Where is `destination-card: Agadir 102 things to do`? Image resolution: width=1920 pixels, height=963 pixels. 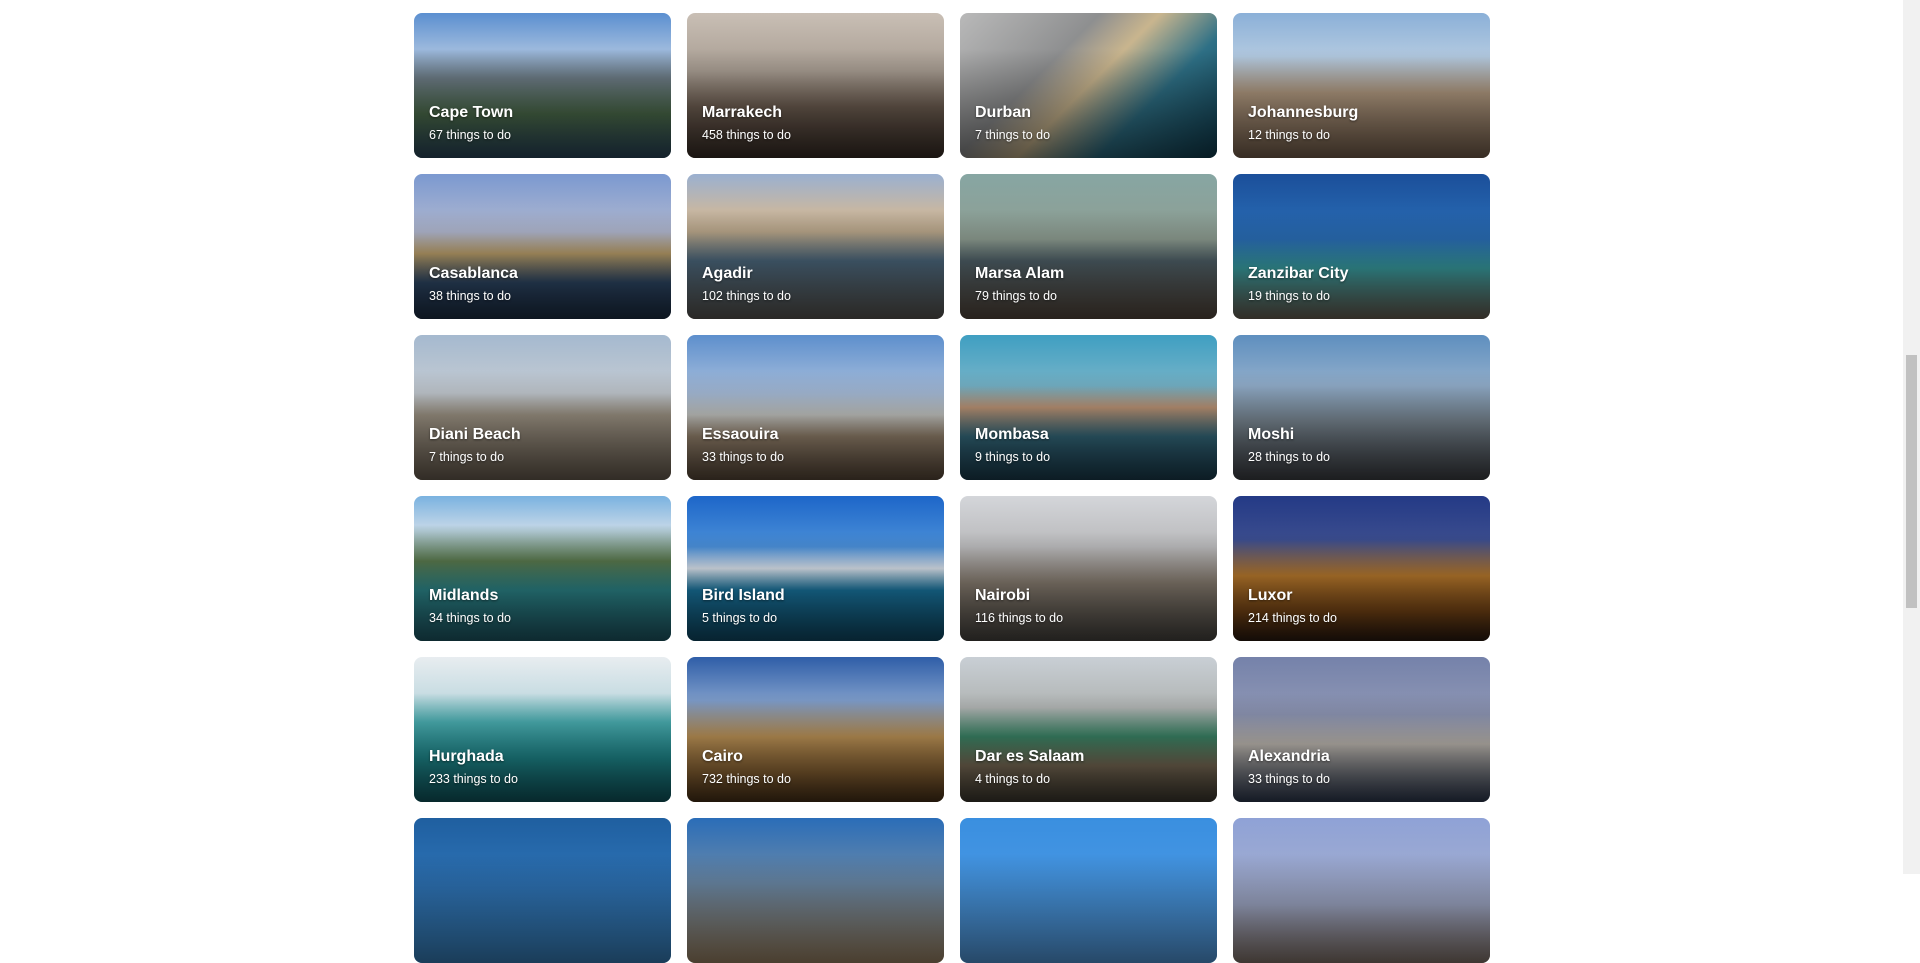 destination-card: Agadir 102 things to do is located at coordinates (815, 246).